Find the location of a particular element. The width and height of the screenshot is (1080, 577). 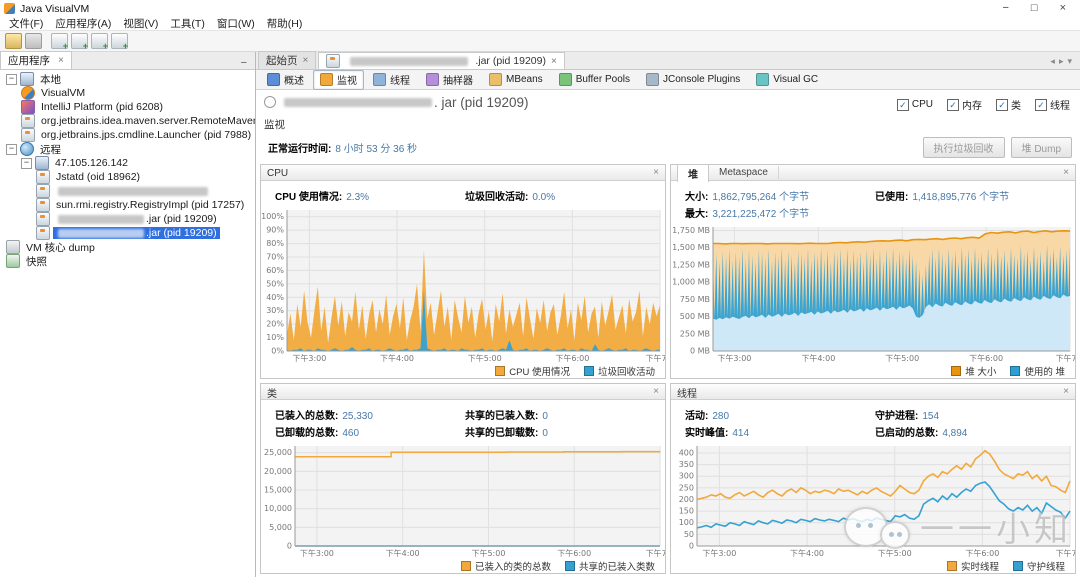

tree-item-visualvm: VisualVM is located at coordinates (127, 93).